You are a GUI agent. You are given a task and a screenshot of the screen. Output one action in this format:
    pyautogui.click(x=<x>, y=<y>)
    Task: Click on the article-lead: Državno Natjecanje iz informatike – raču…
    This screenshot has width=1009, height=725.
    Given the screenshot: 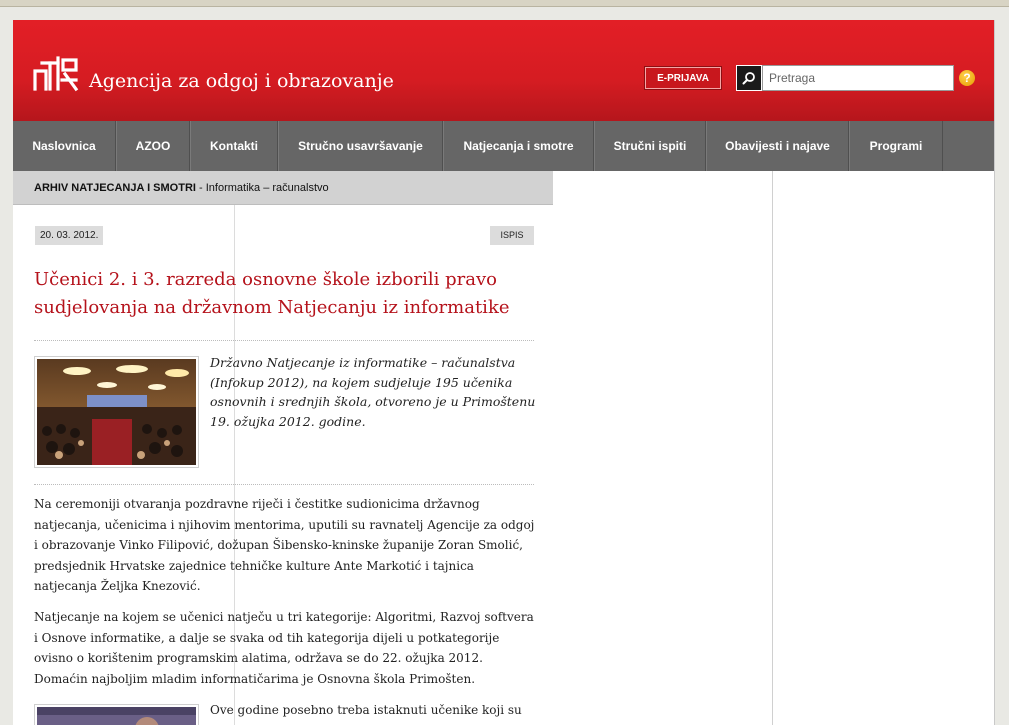 What is the action you would take?
    pyautogui.click(x=373, y=392)
    